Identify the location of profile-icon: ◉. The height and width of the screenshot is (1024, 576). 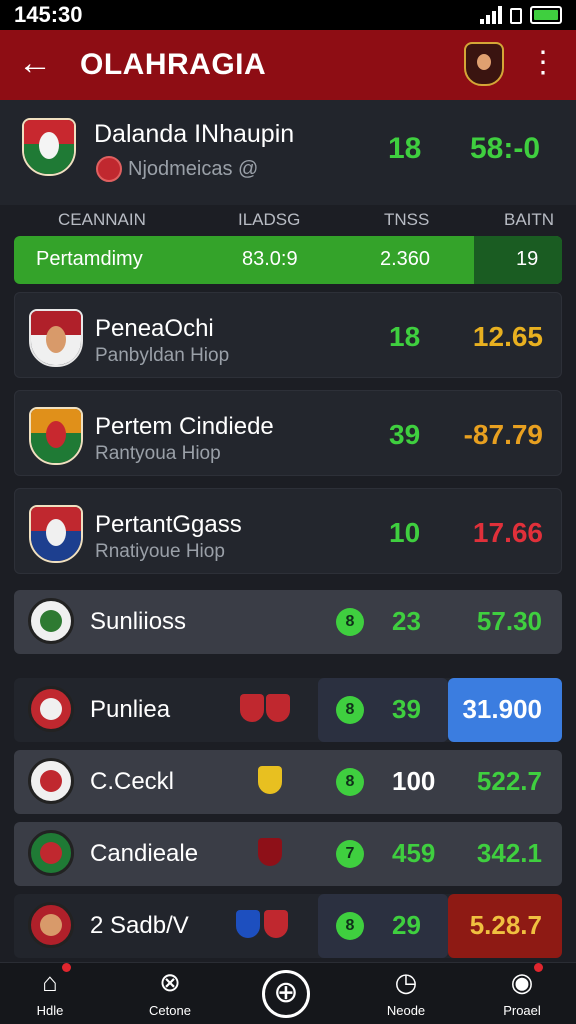
(525, 980).